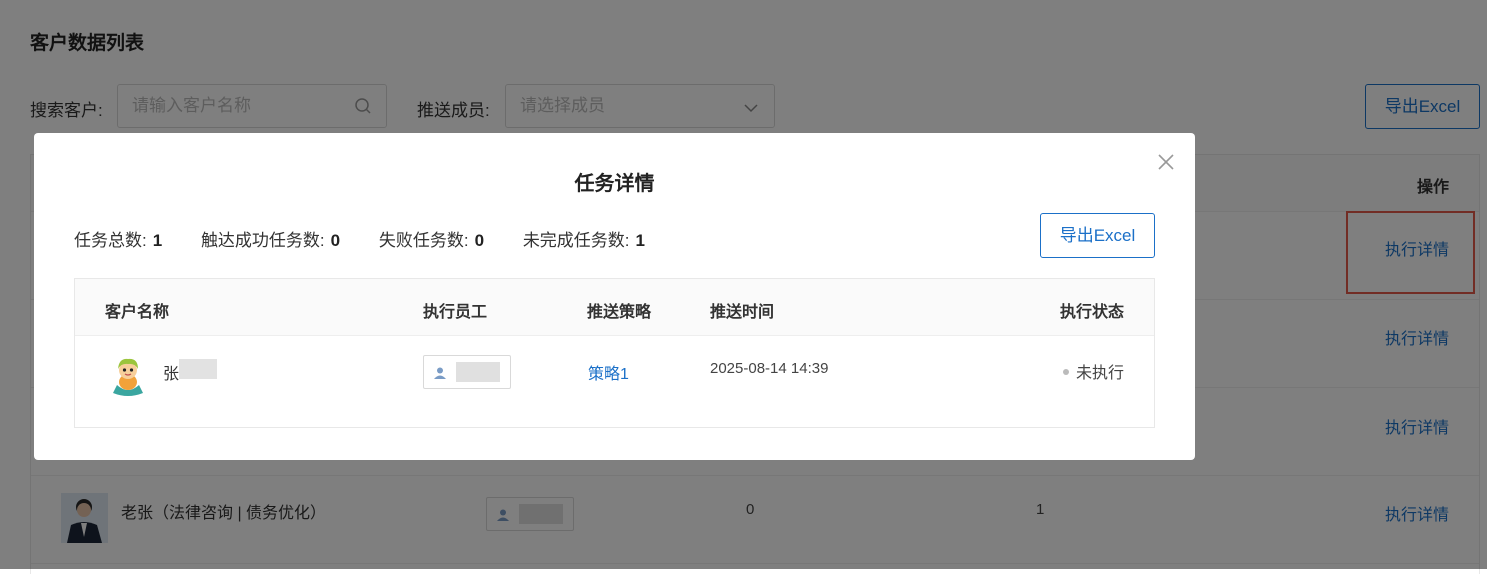 Image resolution: width=1487 pixels, height=574 pixels. I want to click on col-strategy: 推送策略, so click(619, 312).